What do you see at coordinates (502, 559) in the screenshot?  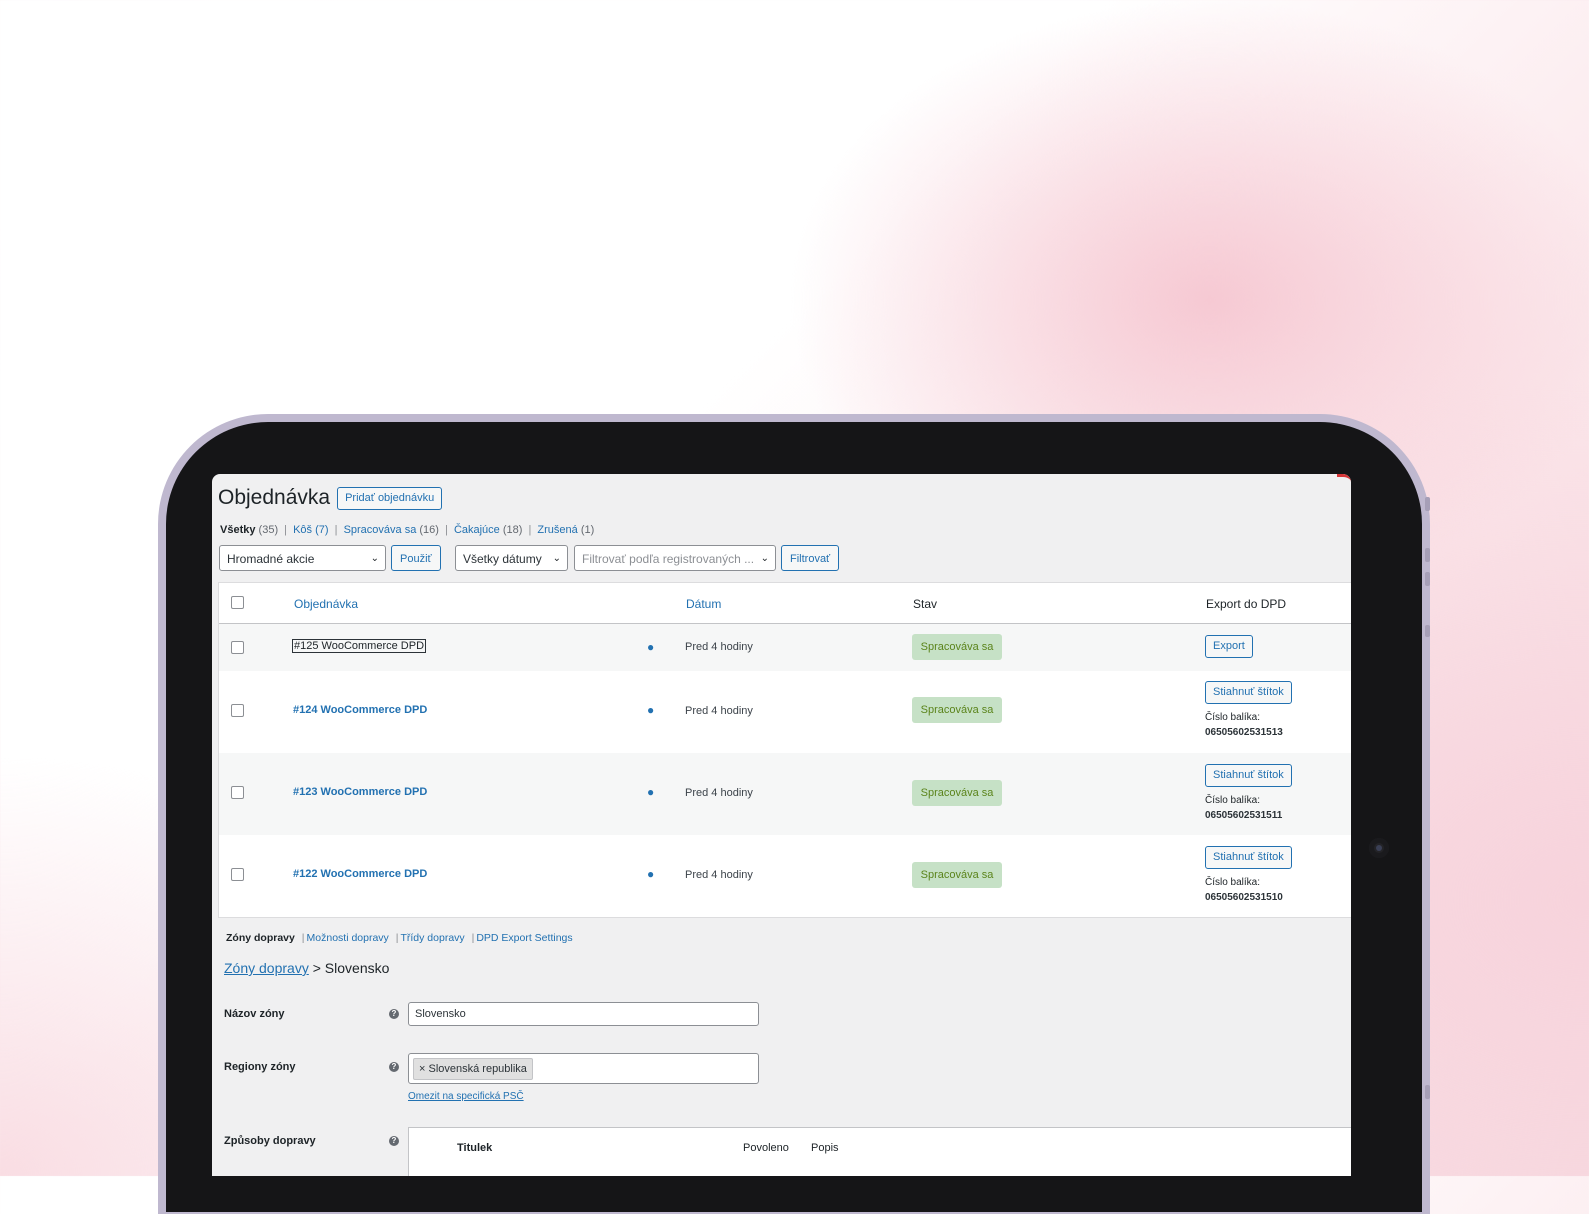 I see `dates-value: Všetky dátumy` at bounding box center [502, 559].